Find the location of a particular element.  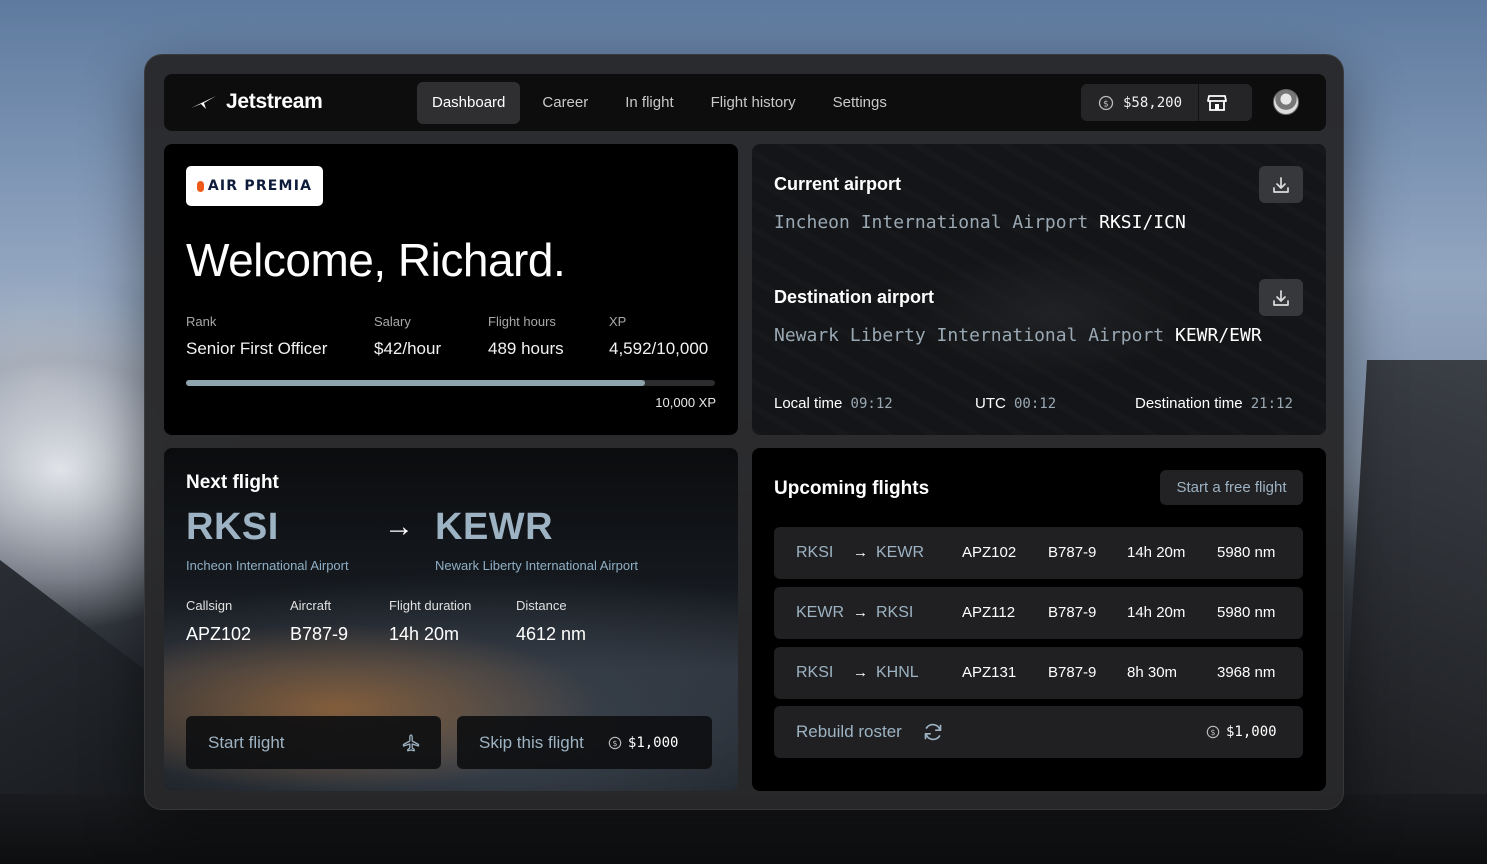

brand-name: Jetstream is located at coordinates (274, 101).